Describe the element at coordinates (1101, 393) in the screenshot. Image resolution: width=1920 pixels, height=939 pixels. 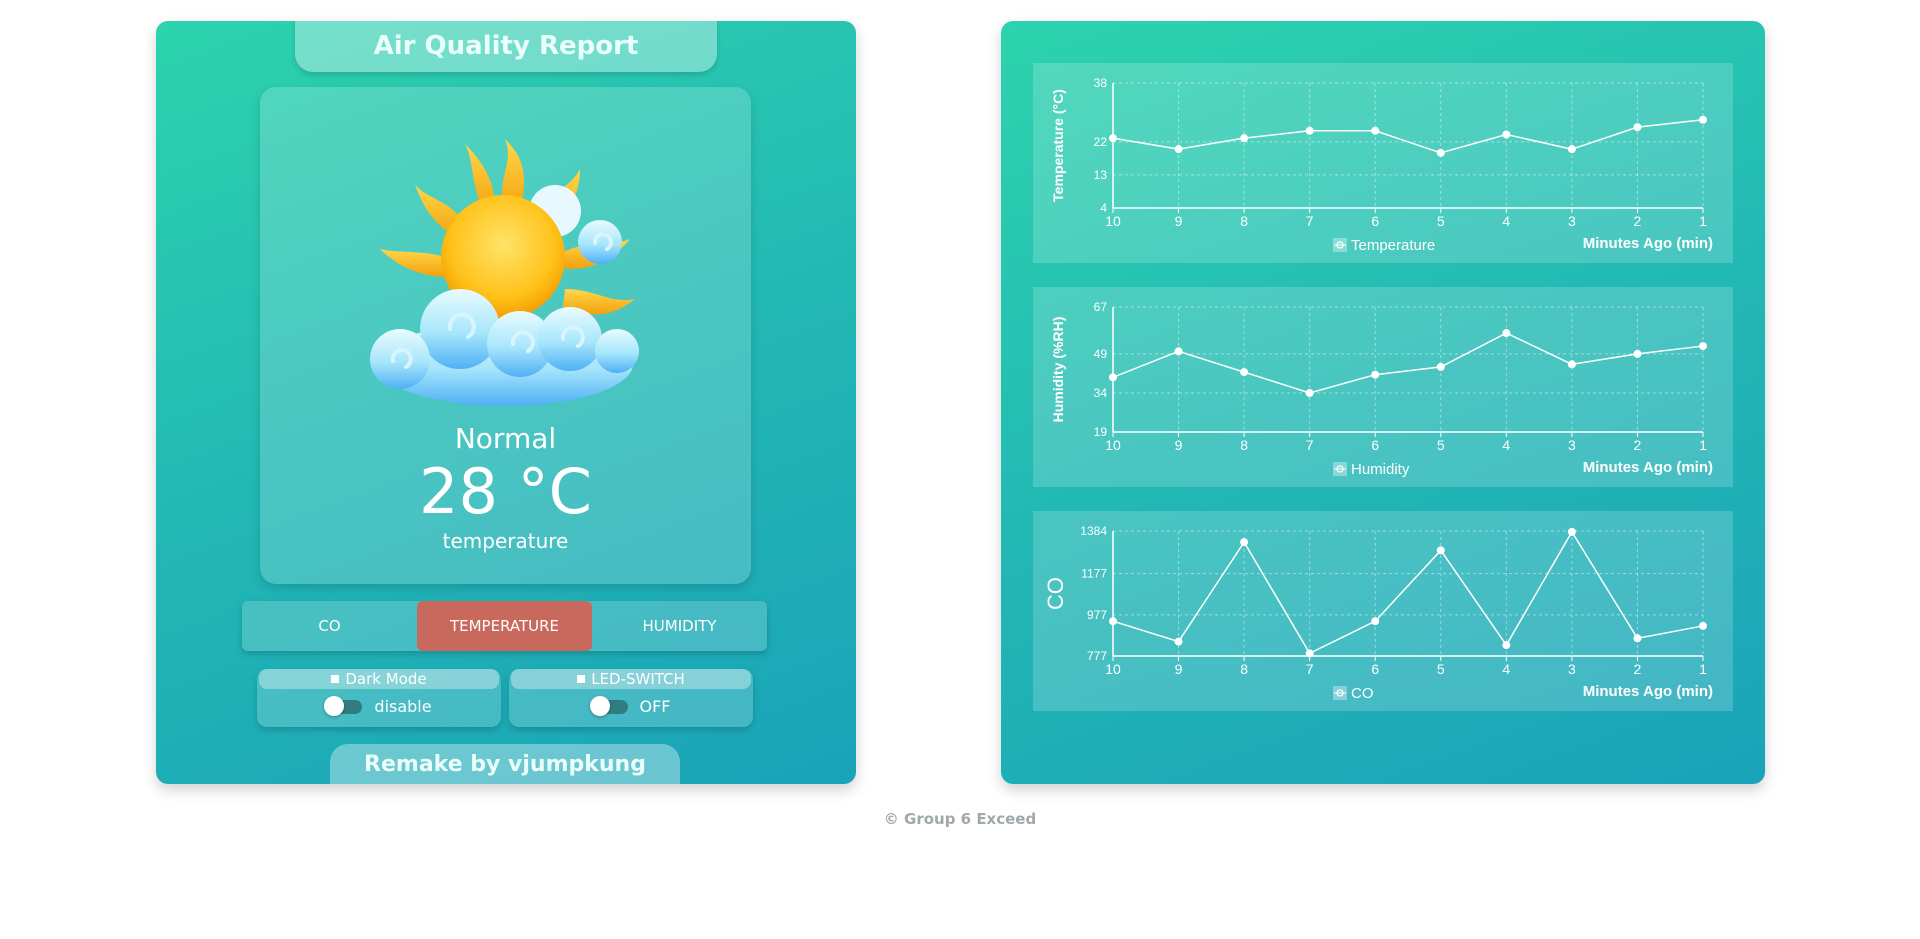
I see `y-tick-label: 34` at that location.